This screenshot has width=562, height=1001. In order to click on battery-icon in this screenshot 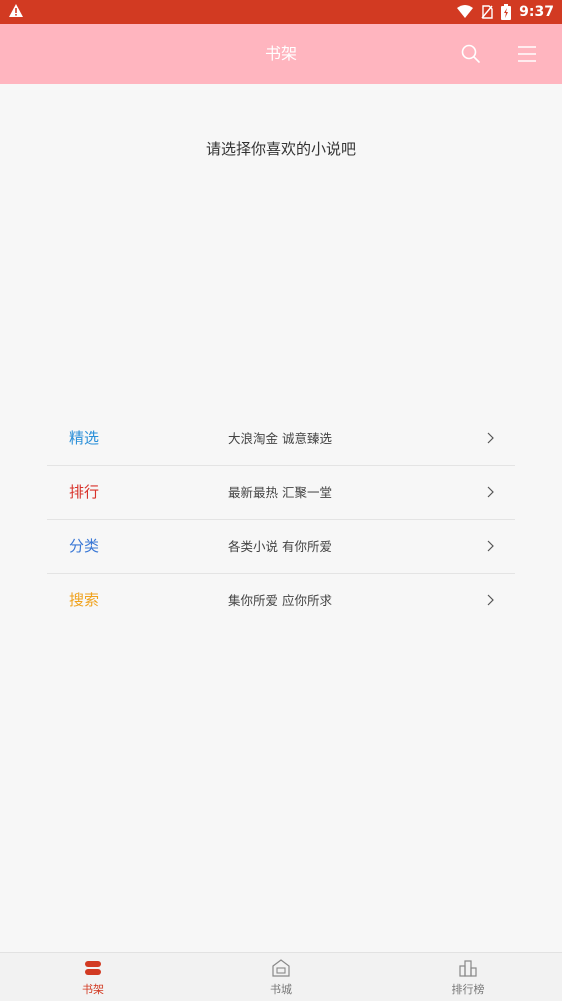, I will do `click(506, 12)`.